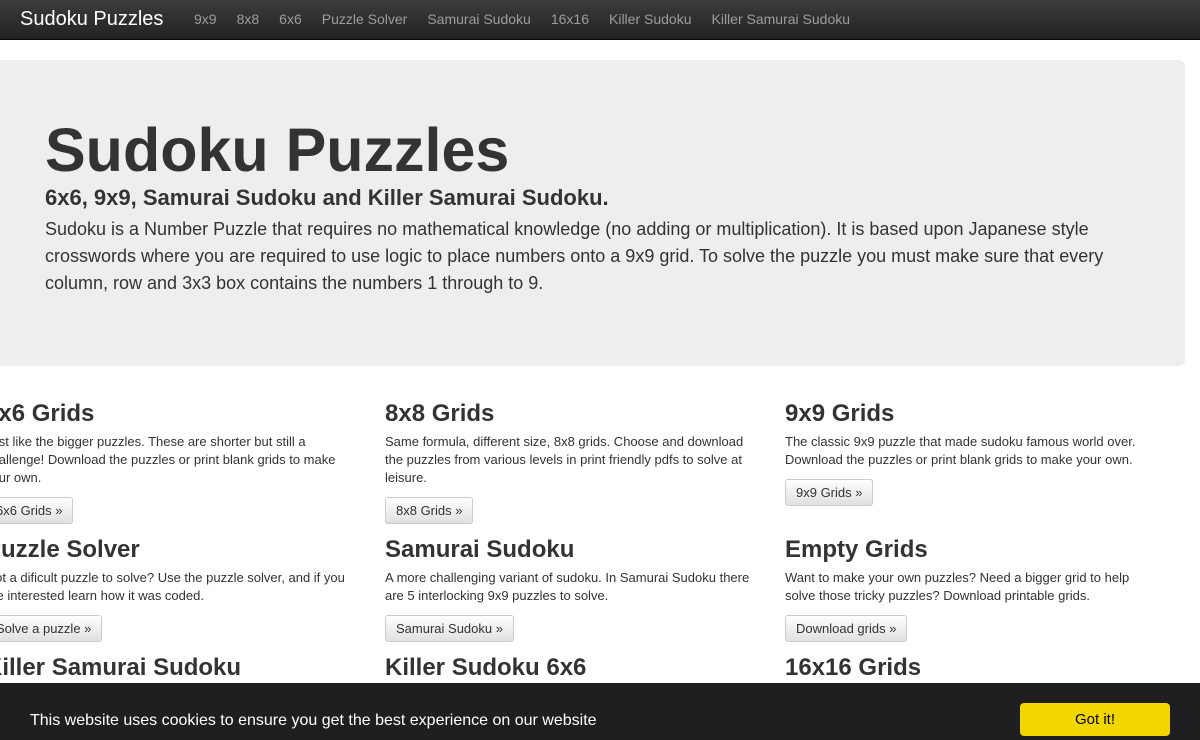 Image resolution: width=1200 pixels, height=740 pixels. What do you see at coordinates (70, 549) in the screenshot?
I see `card-title: Puzzle Solver` at bounding box center [70, 549].